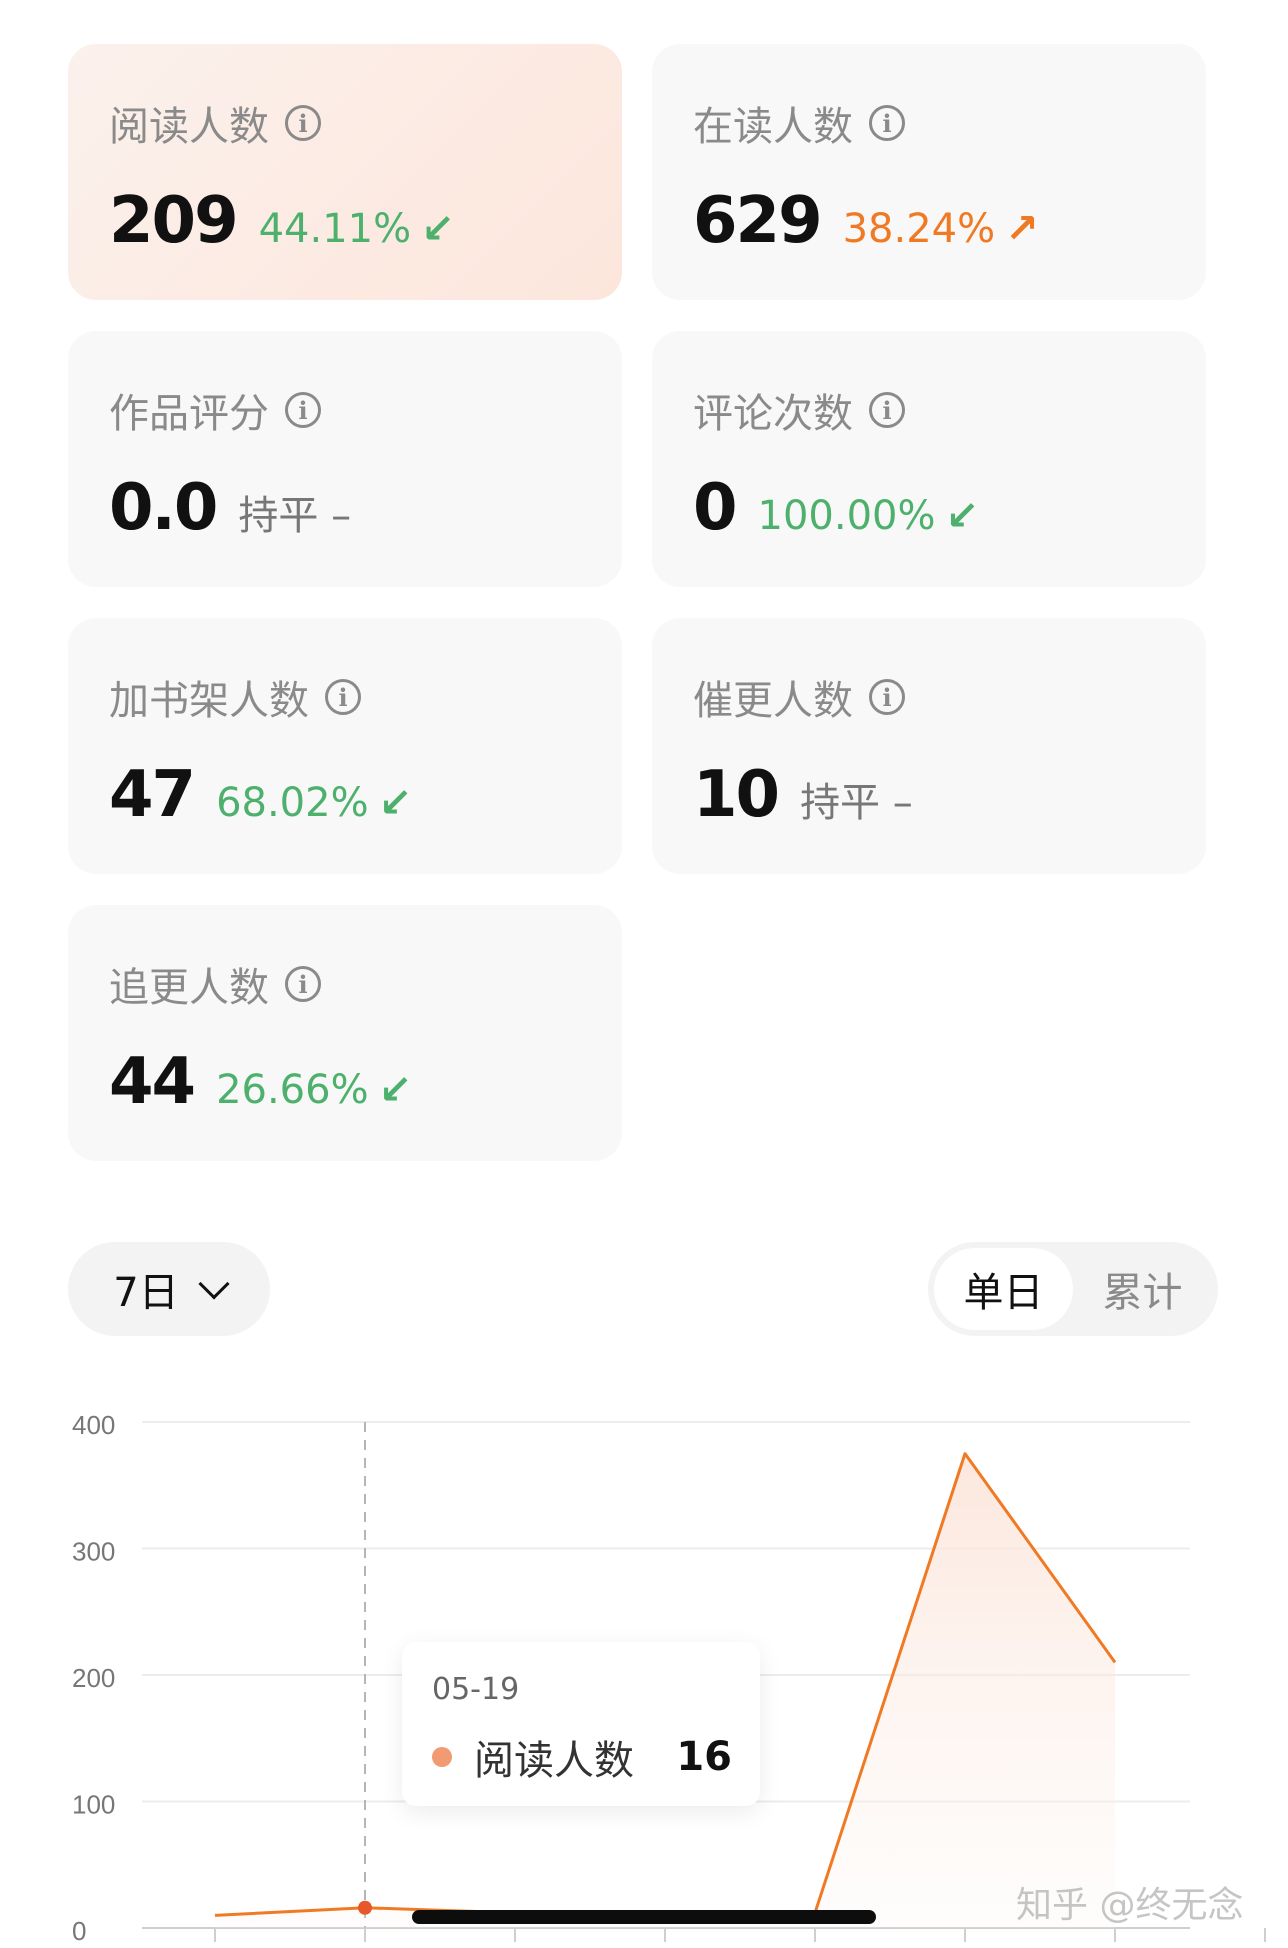  What do you see at coordinates (174, 221) in the screenshot?
I see `stat-value: 209` at bounding box center [174, 221].